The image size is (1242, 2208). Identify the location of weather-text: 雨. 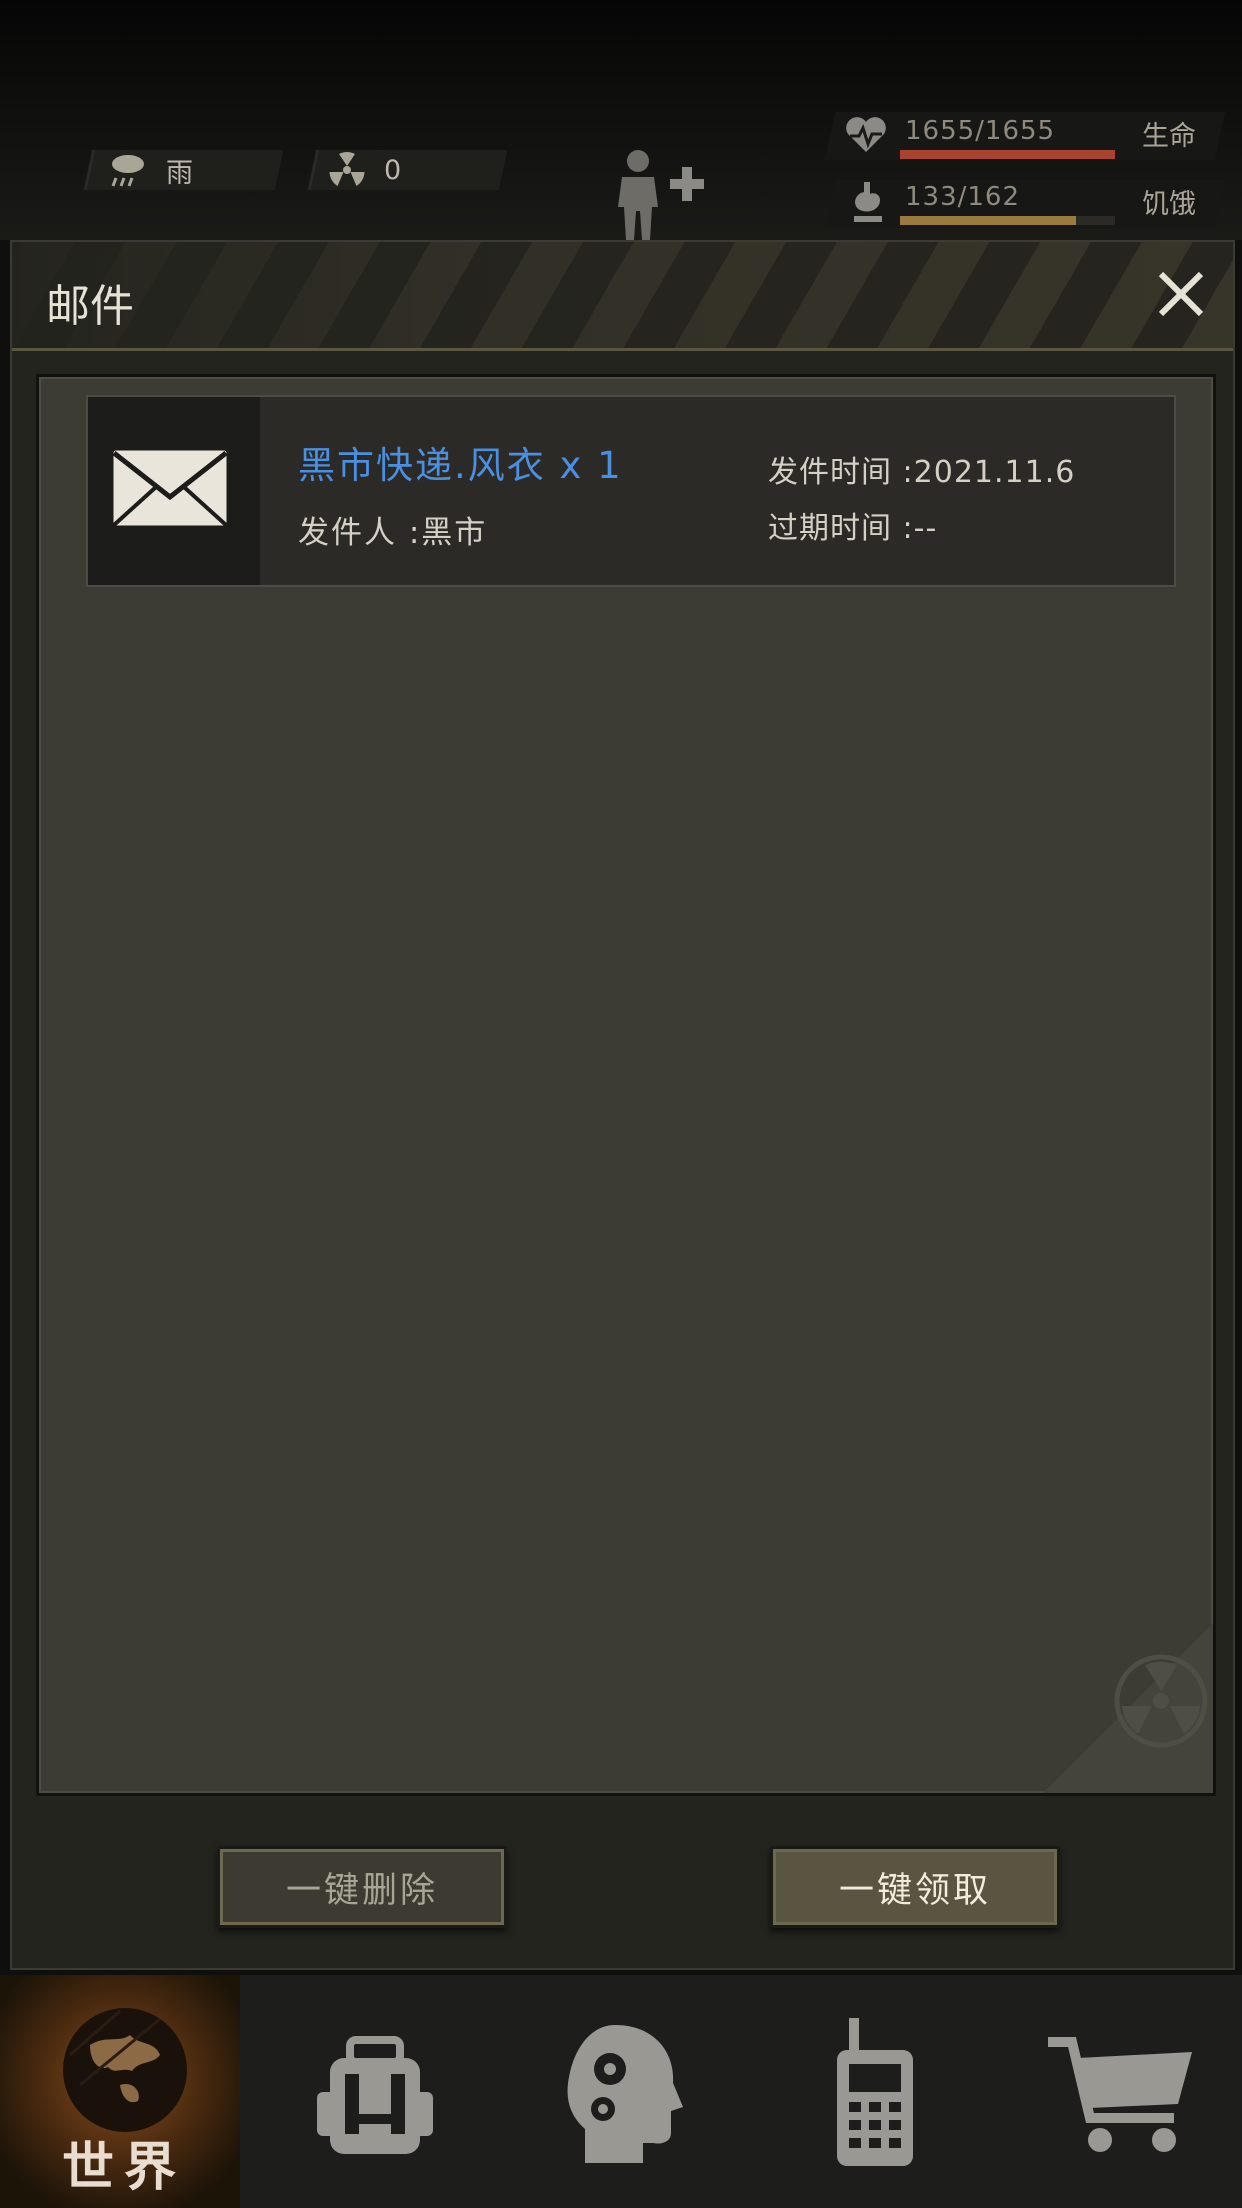
(179, 173).